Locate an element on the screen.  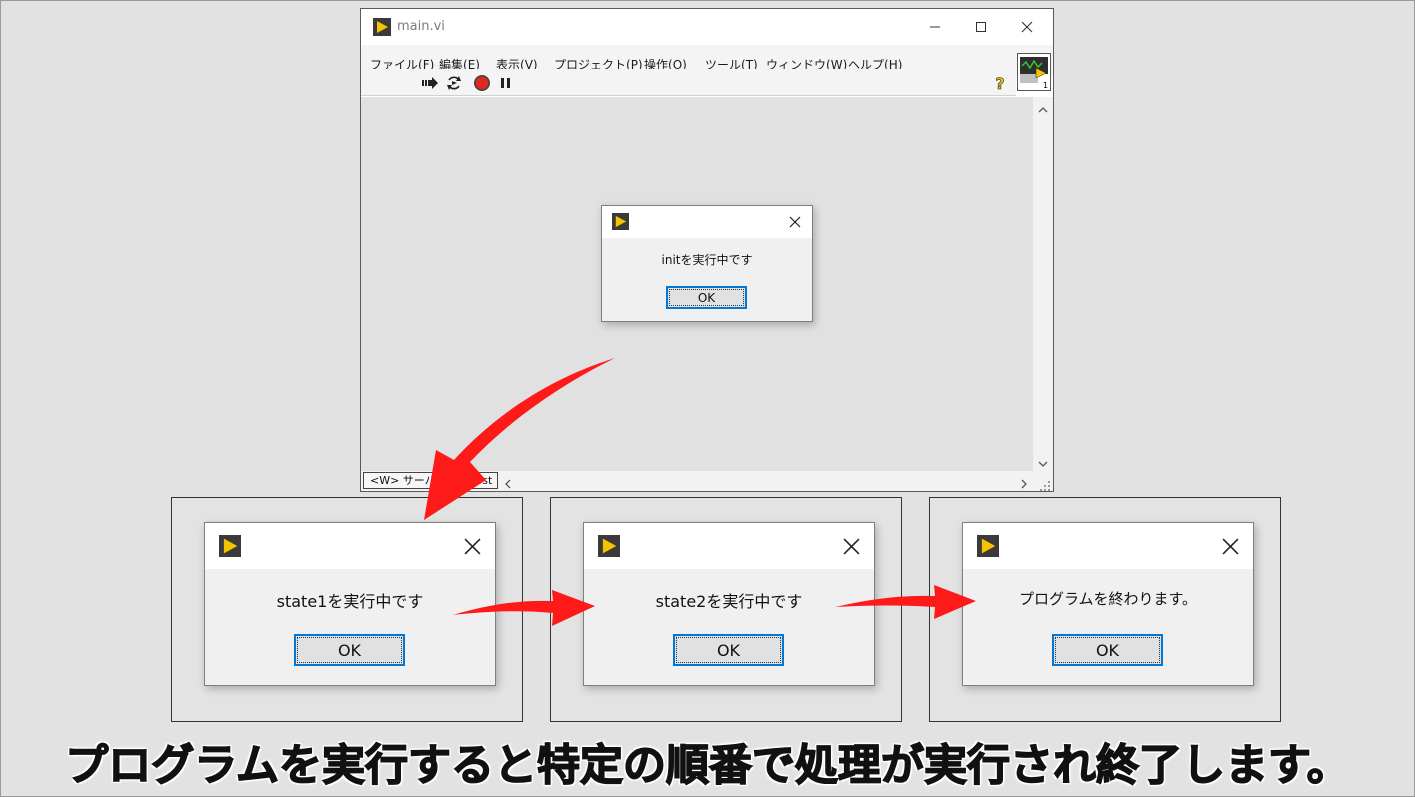
maximize-button is located at coordinates (981, 27).